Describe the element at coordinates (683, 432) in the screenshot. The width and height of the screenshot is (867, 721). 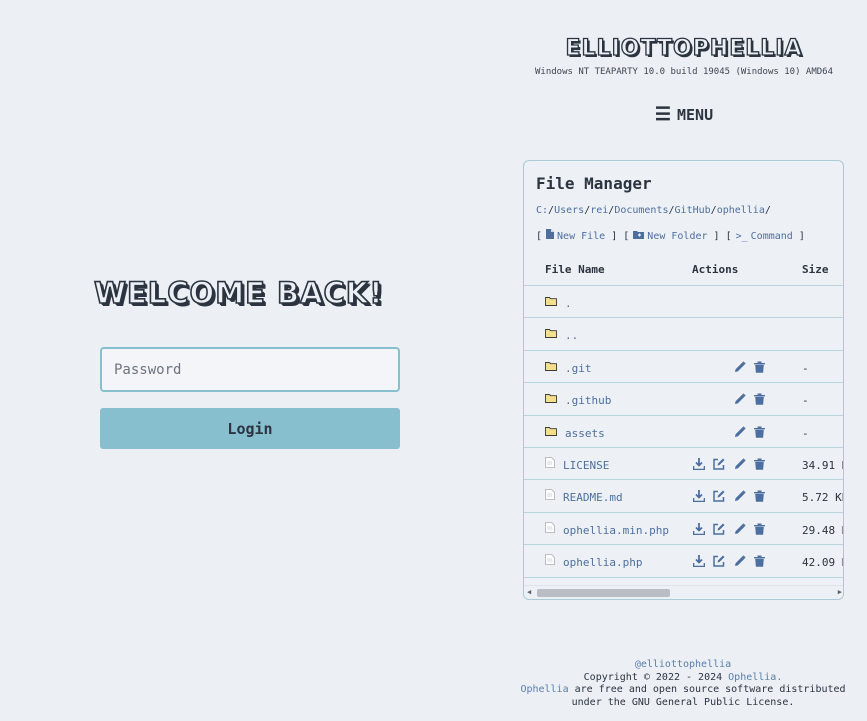
I see `table-row: assets -` at that location.